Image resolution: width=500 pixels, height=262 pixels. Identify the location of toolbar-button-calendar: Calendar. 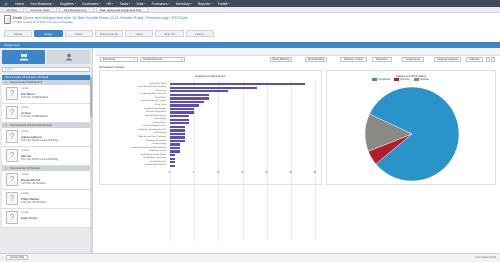
(474, 59).